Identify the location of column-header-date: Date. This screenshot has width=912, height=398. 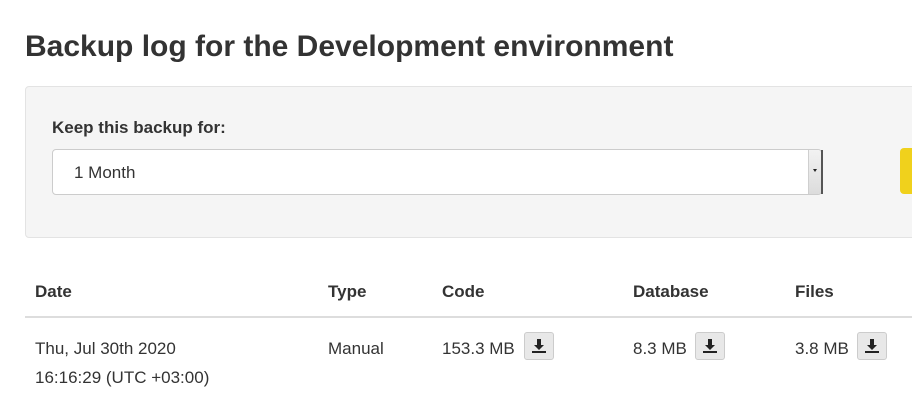
(53, 291).